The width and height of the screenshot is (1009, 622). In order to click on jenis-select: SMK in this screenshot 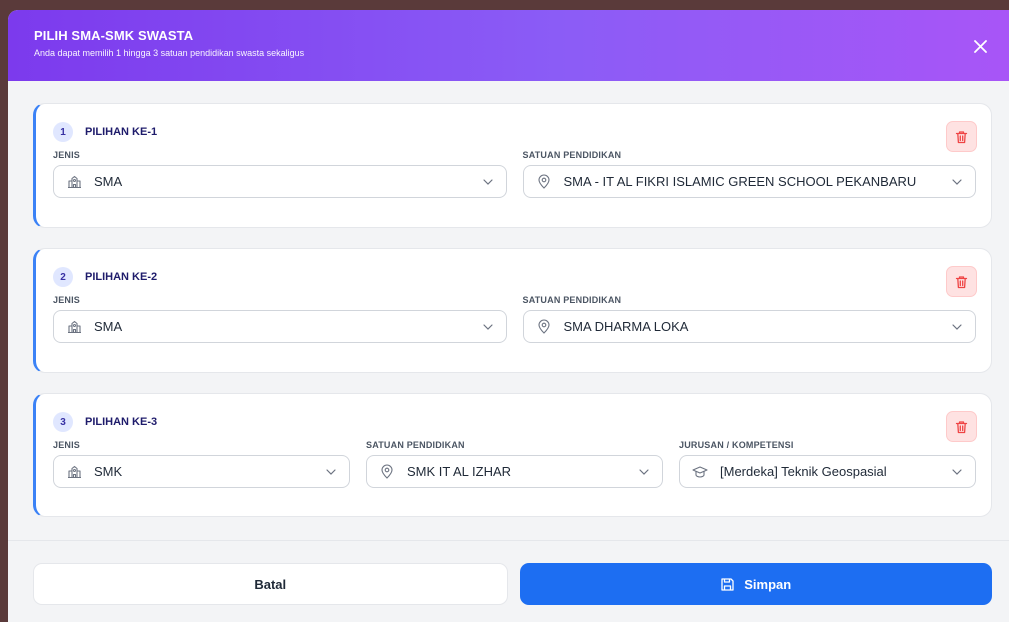, I will do `click(201, 471)`.